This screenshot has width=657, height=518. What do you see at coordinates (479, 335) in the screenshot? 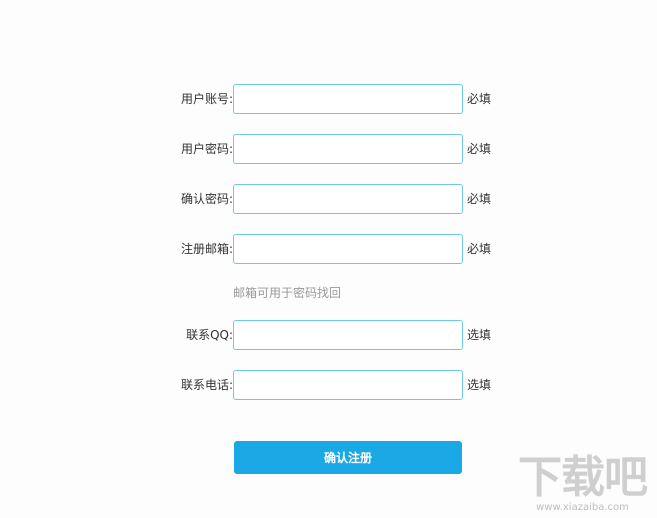
I see `qq-optional-note: 选填` at bounding box center [479, 335].